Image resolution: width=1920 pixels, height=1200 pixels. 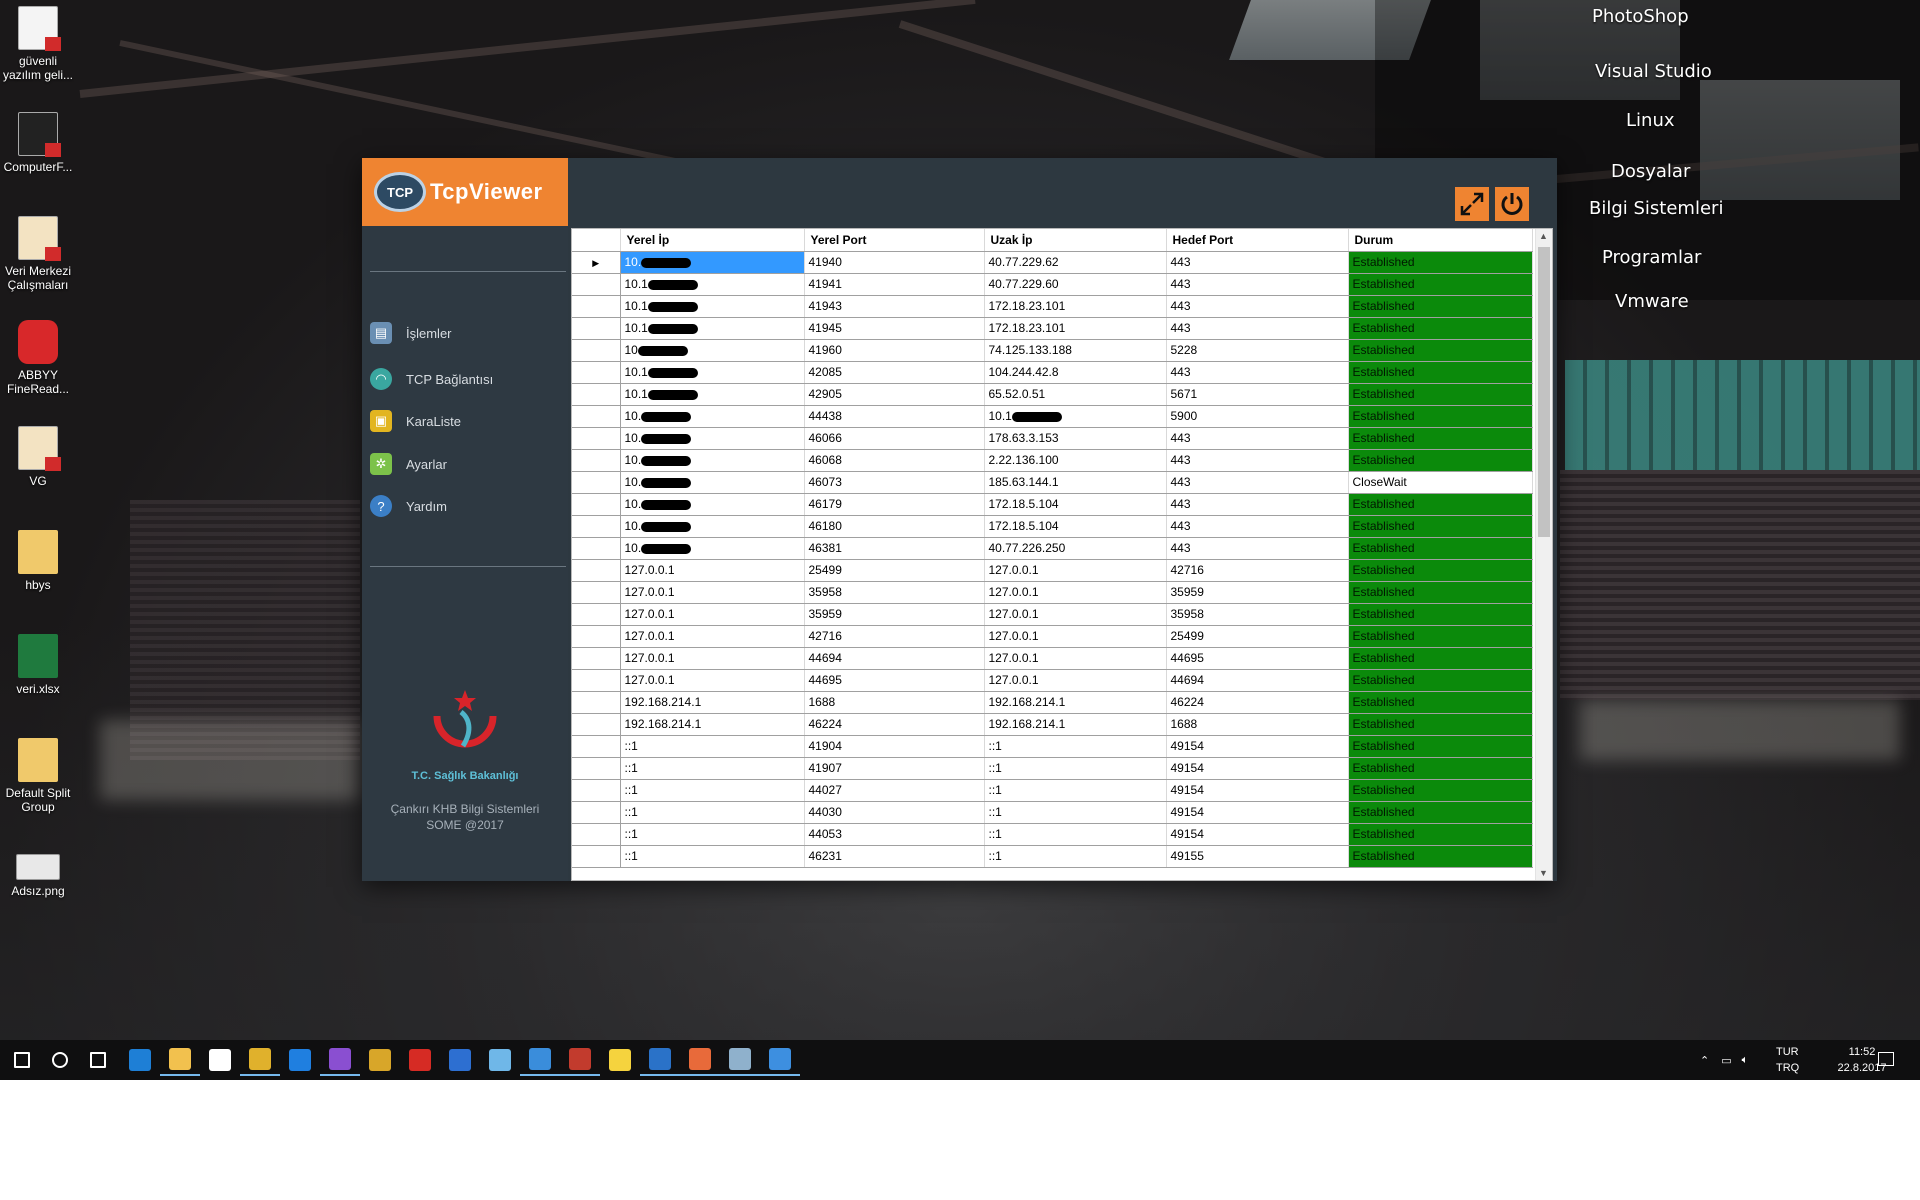 What do you see at coordinates (1257, 856) in the screenshot?
I see `cell-remote-port: 49155` at bounding box center [1257, 856].